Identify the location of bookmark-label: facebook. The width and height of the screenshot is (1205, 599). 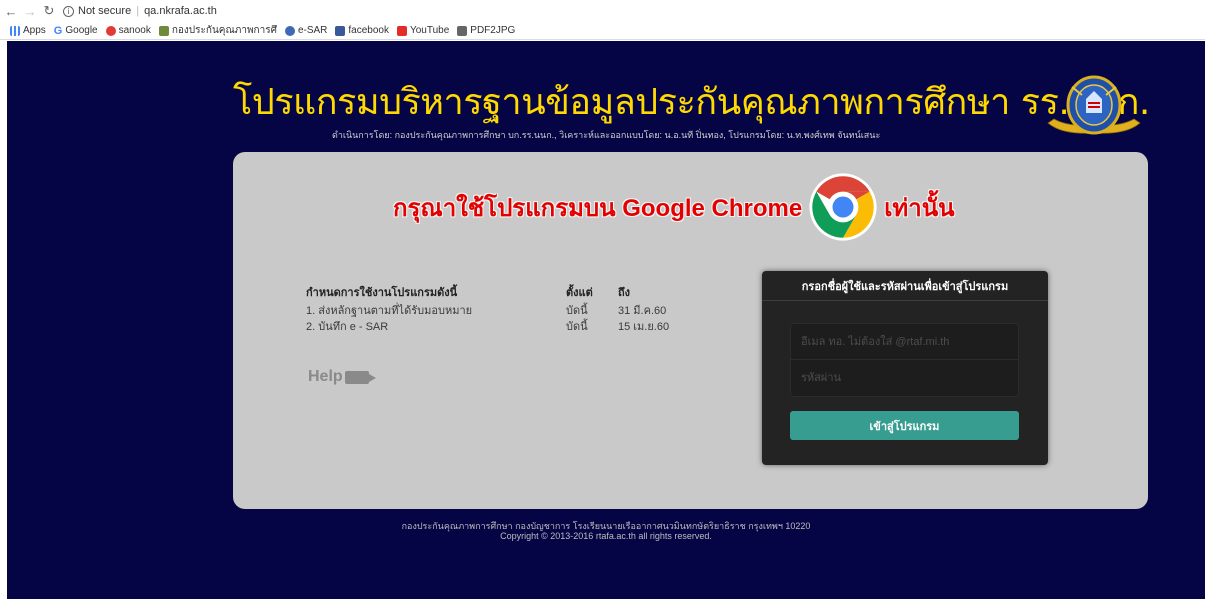
(368, 30).